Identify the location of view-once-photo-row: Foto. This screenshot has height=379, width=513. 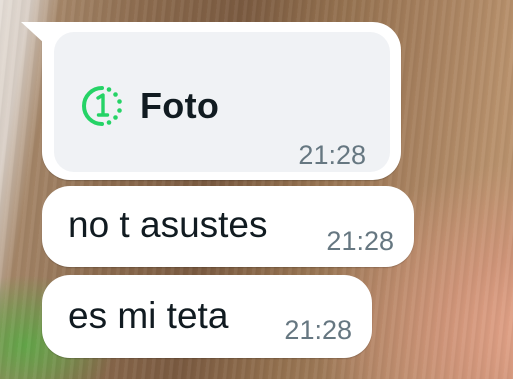
(149, 106).